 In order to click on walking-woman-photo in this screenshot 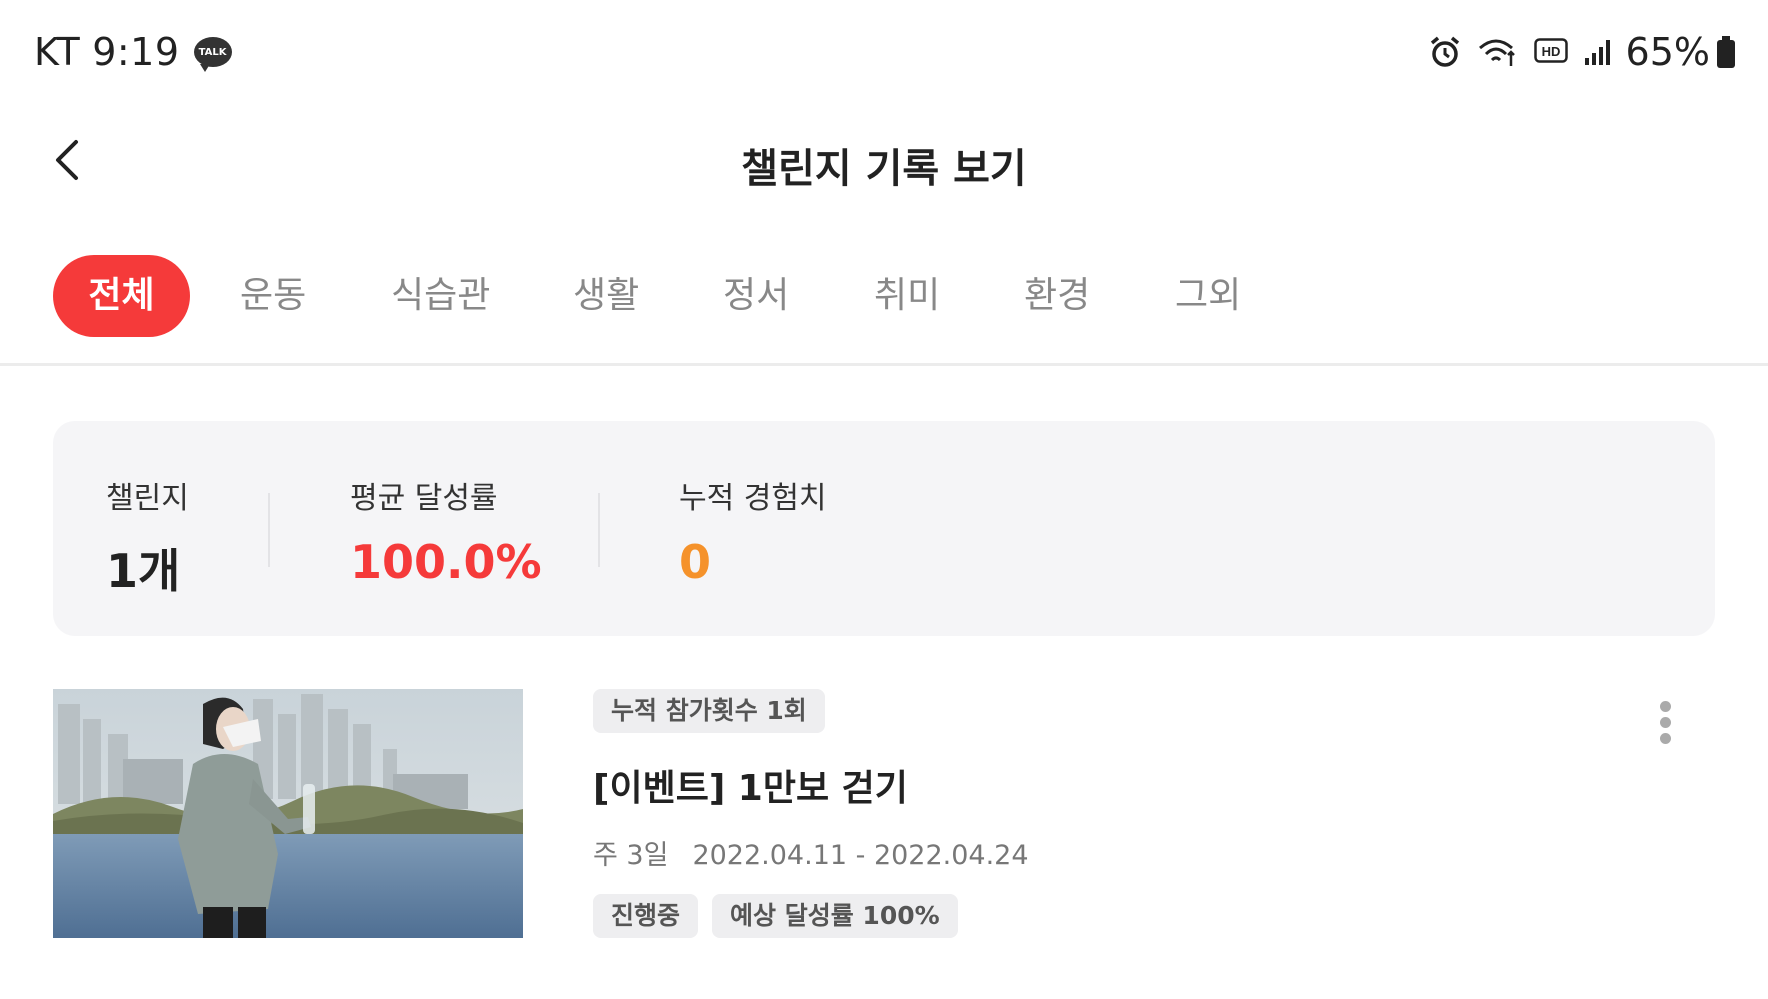, I will do `click(288, 813)`.